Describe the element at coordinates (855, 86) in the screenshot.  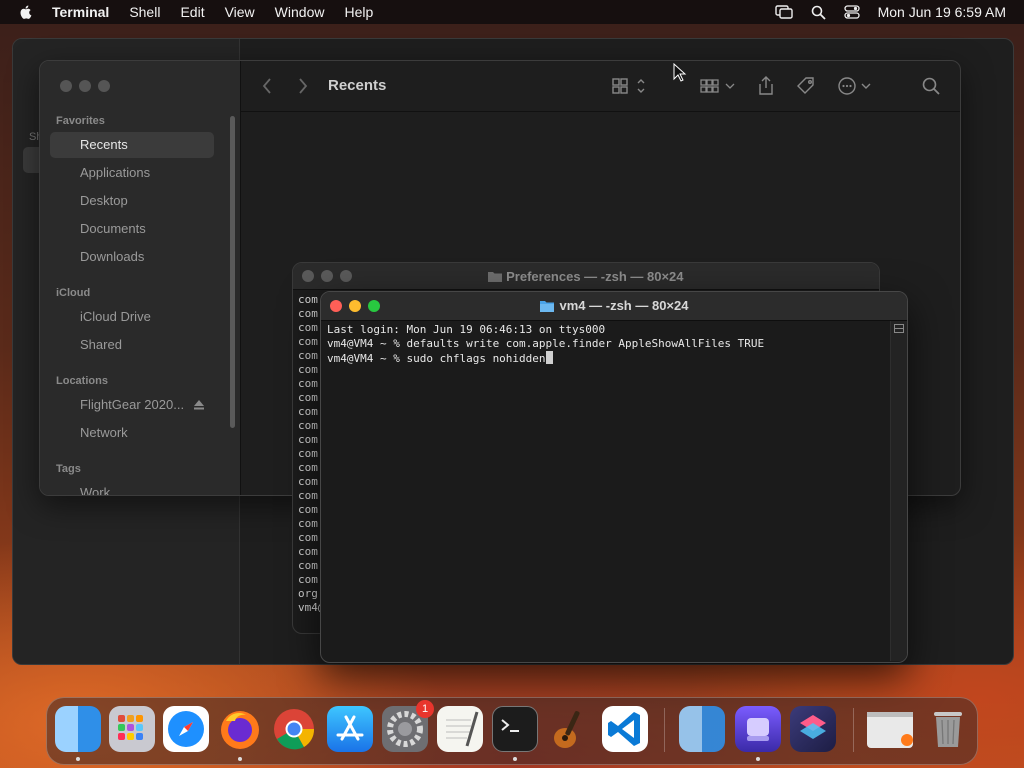
I see `more-actions-icon` at that location.